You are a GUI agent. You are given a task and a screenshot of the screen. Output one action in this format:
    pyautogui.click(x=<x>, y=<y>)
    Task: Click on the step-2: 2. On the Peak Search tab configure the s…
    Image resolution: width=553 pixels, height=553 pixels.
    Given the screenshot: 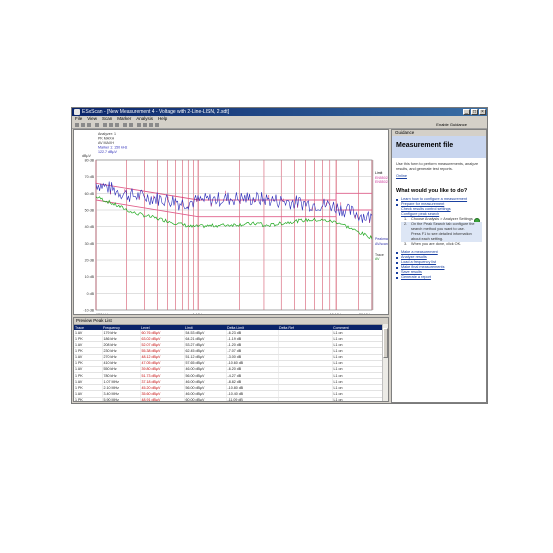 What is the action you would take?
    pyautogui.click(x=441, y=227)
    